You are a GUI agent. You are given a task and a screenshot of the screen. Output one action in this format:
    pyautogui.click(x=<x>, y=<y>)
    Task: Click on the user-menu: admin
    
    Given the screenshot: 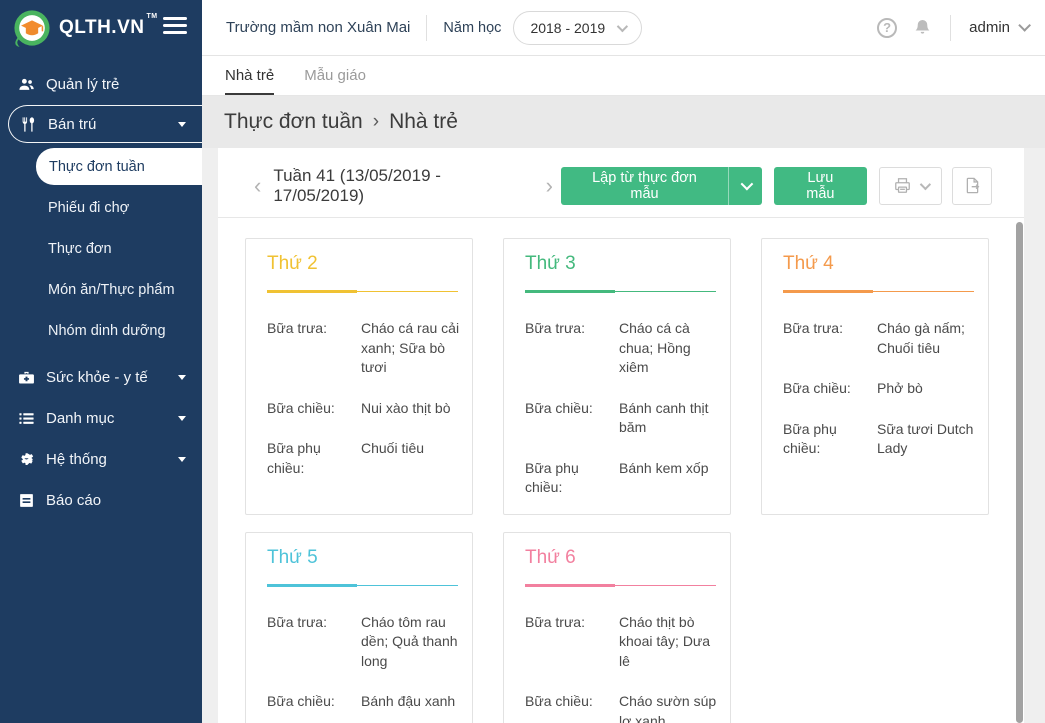 What is the action you would take?
    pyautogui.click(x=1000, y=27)
    